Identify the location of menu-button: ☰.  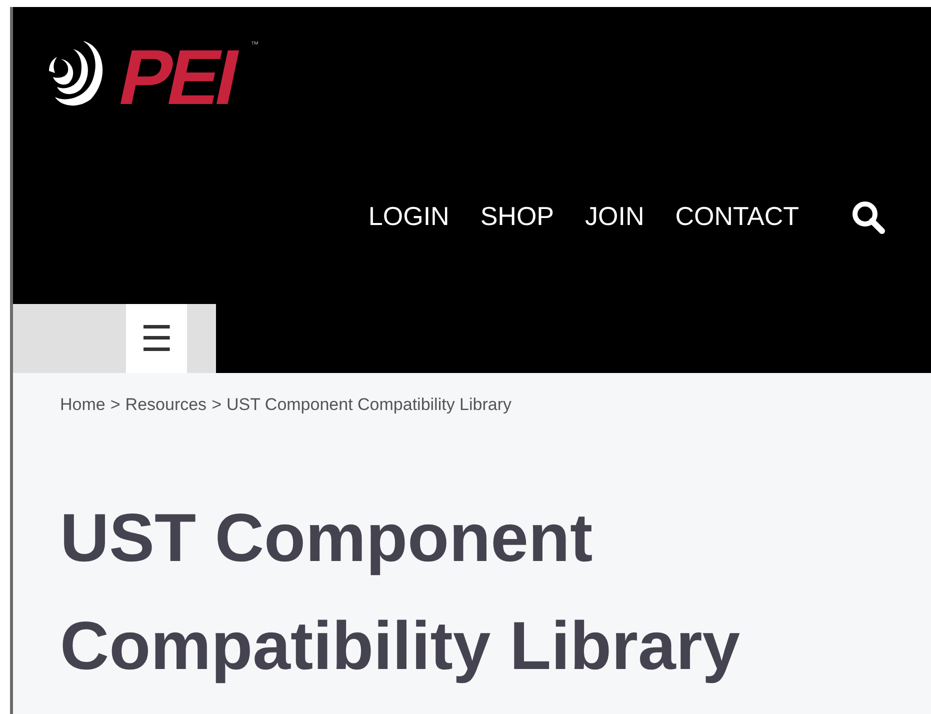
(156, 338).